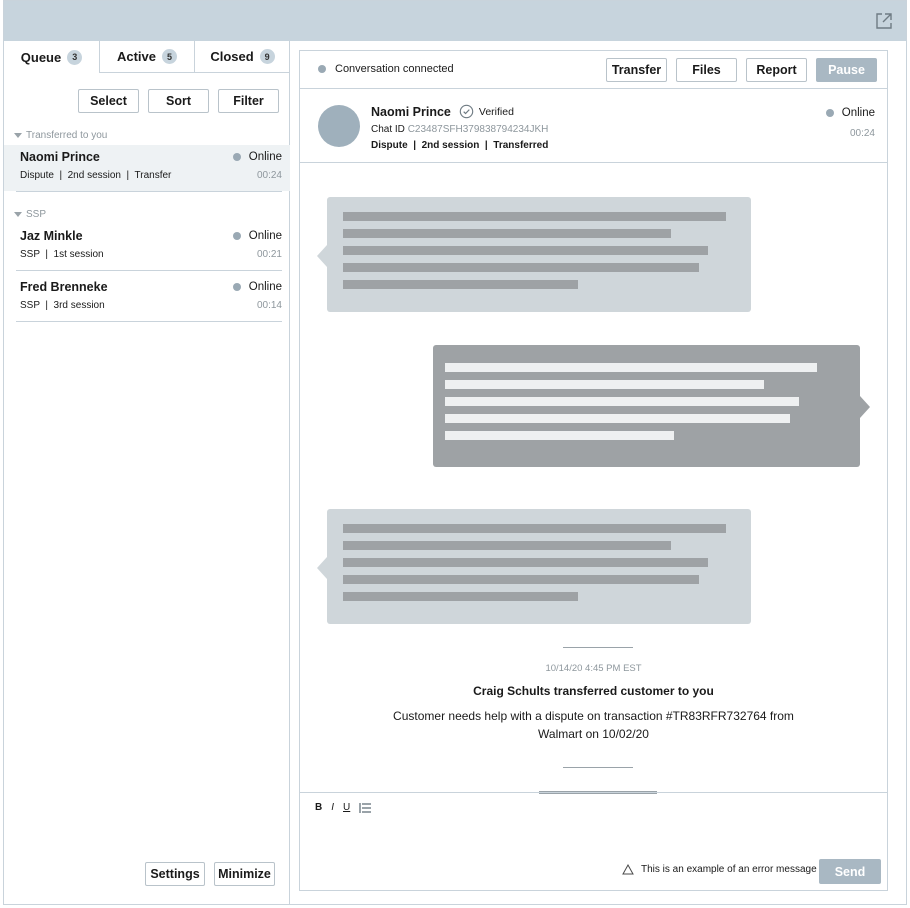  I want to click on select-button: Select, so click(108, 101).